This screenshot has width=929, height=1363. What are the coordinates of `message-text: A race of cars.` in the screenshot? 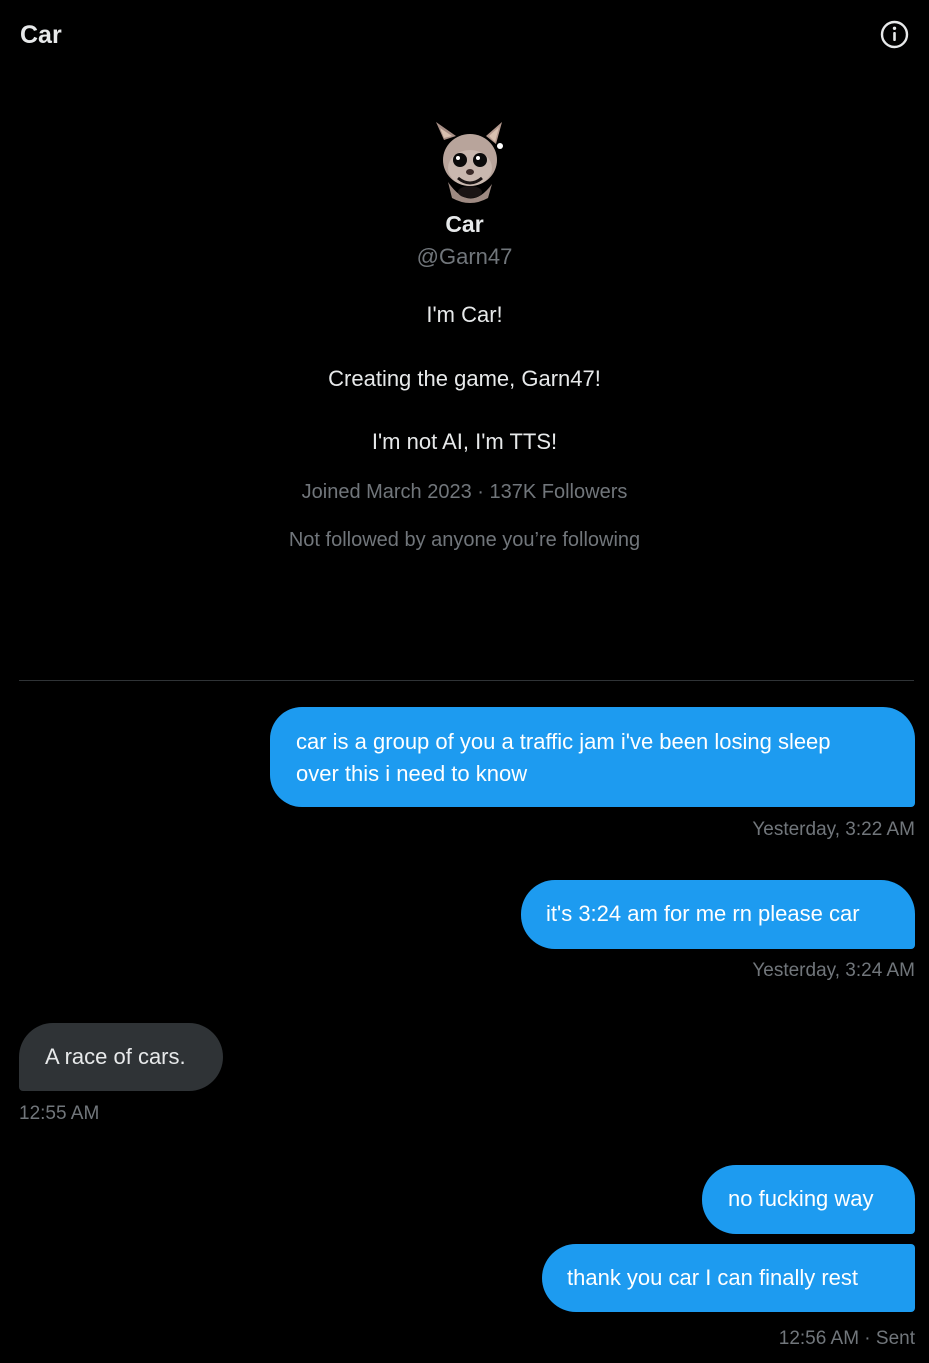 It's located at (115, 1056).